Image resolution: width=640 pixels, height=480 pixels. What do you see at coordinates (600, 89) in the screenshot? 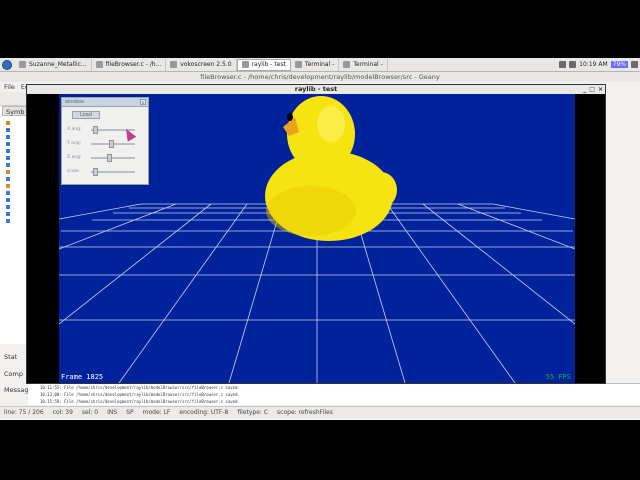
I see `close-icon: ×` at bounding box center [600, 89].